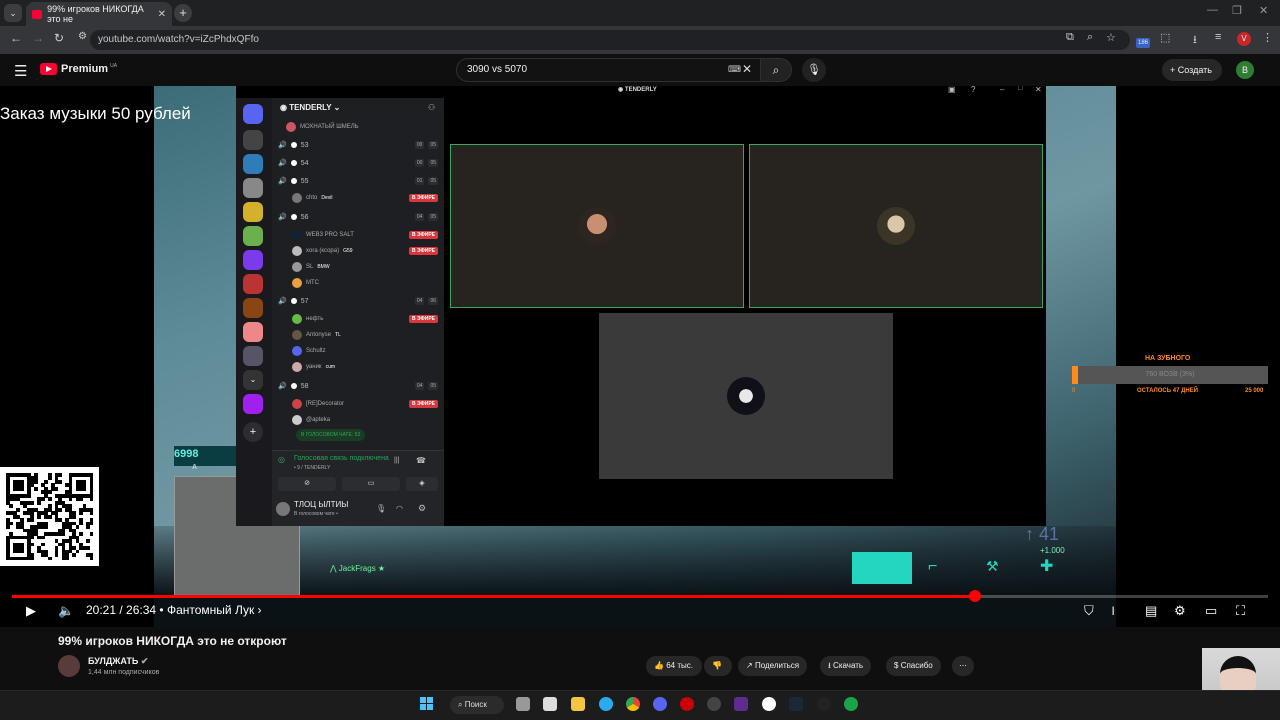  Describe the element at coordinates (371, 484) in the screenshot. I see `screen-share-button: ▭` at that location.